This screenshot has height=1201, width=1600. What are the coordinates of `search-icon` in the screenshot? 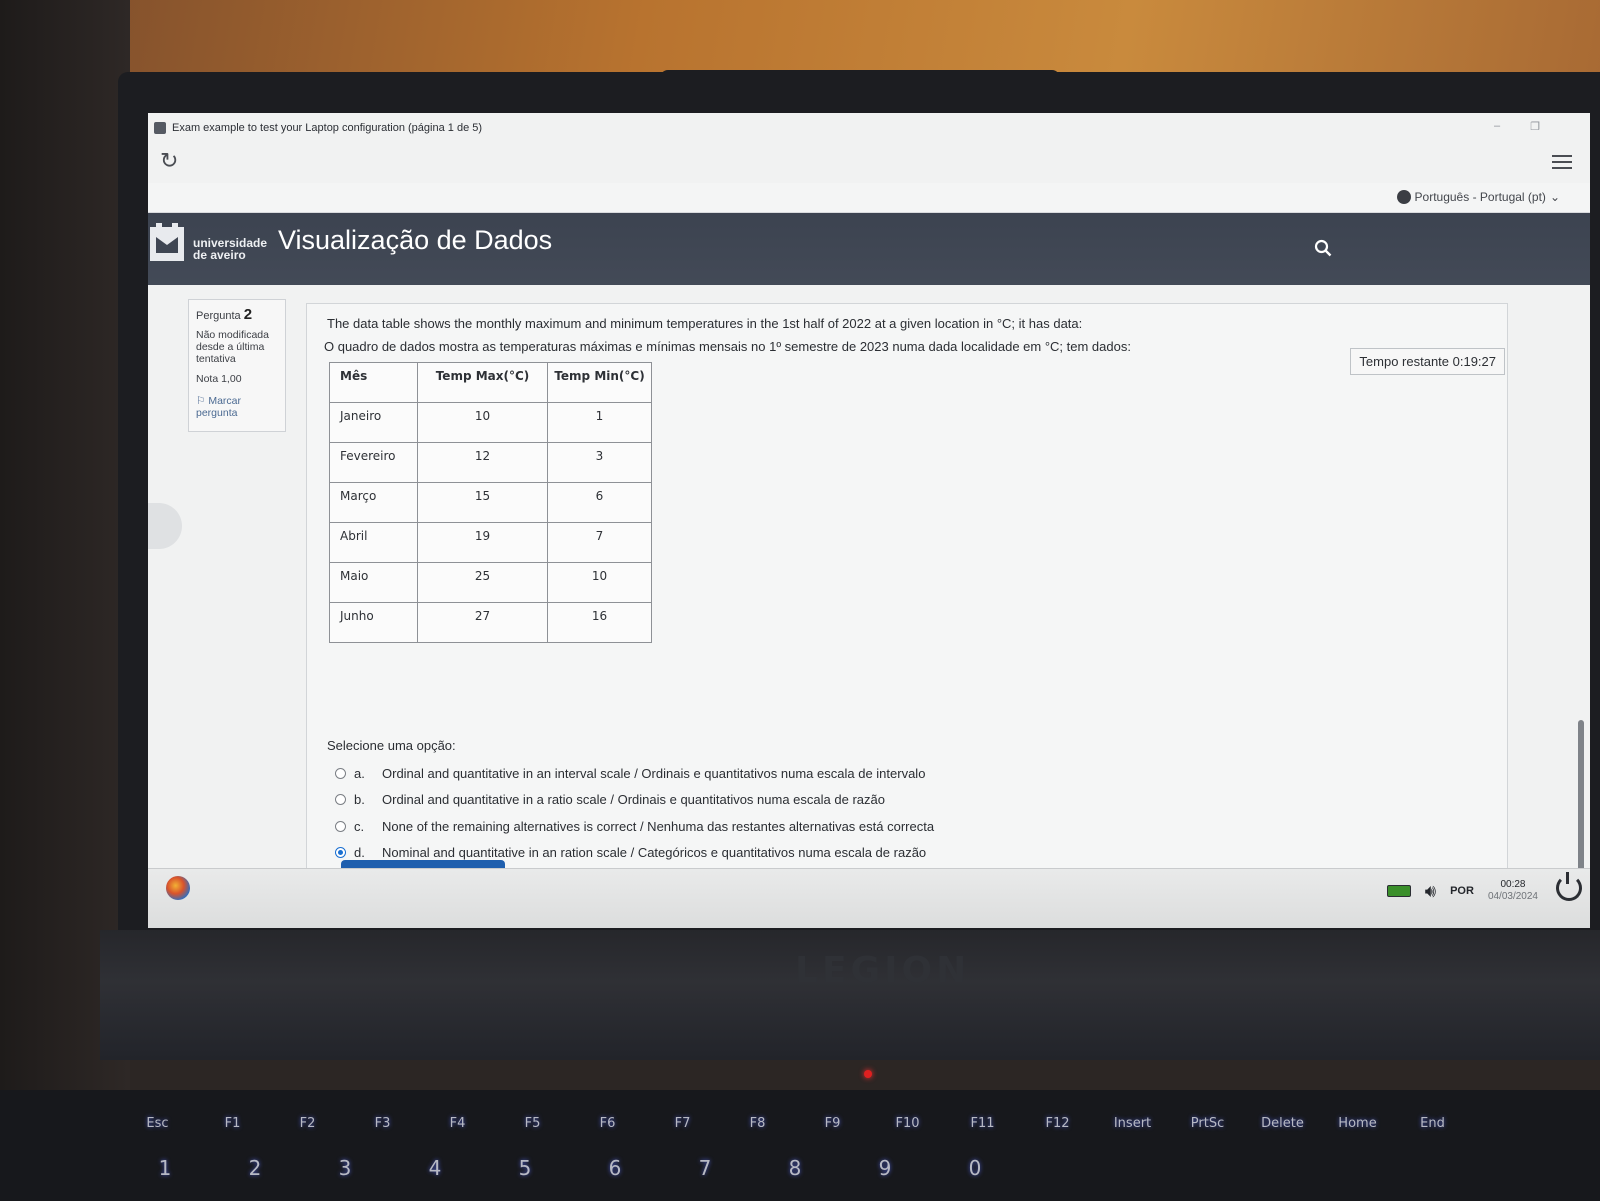 It's located at (1323, 248).